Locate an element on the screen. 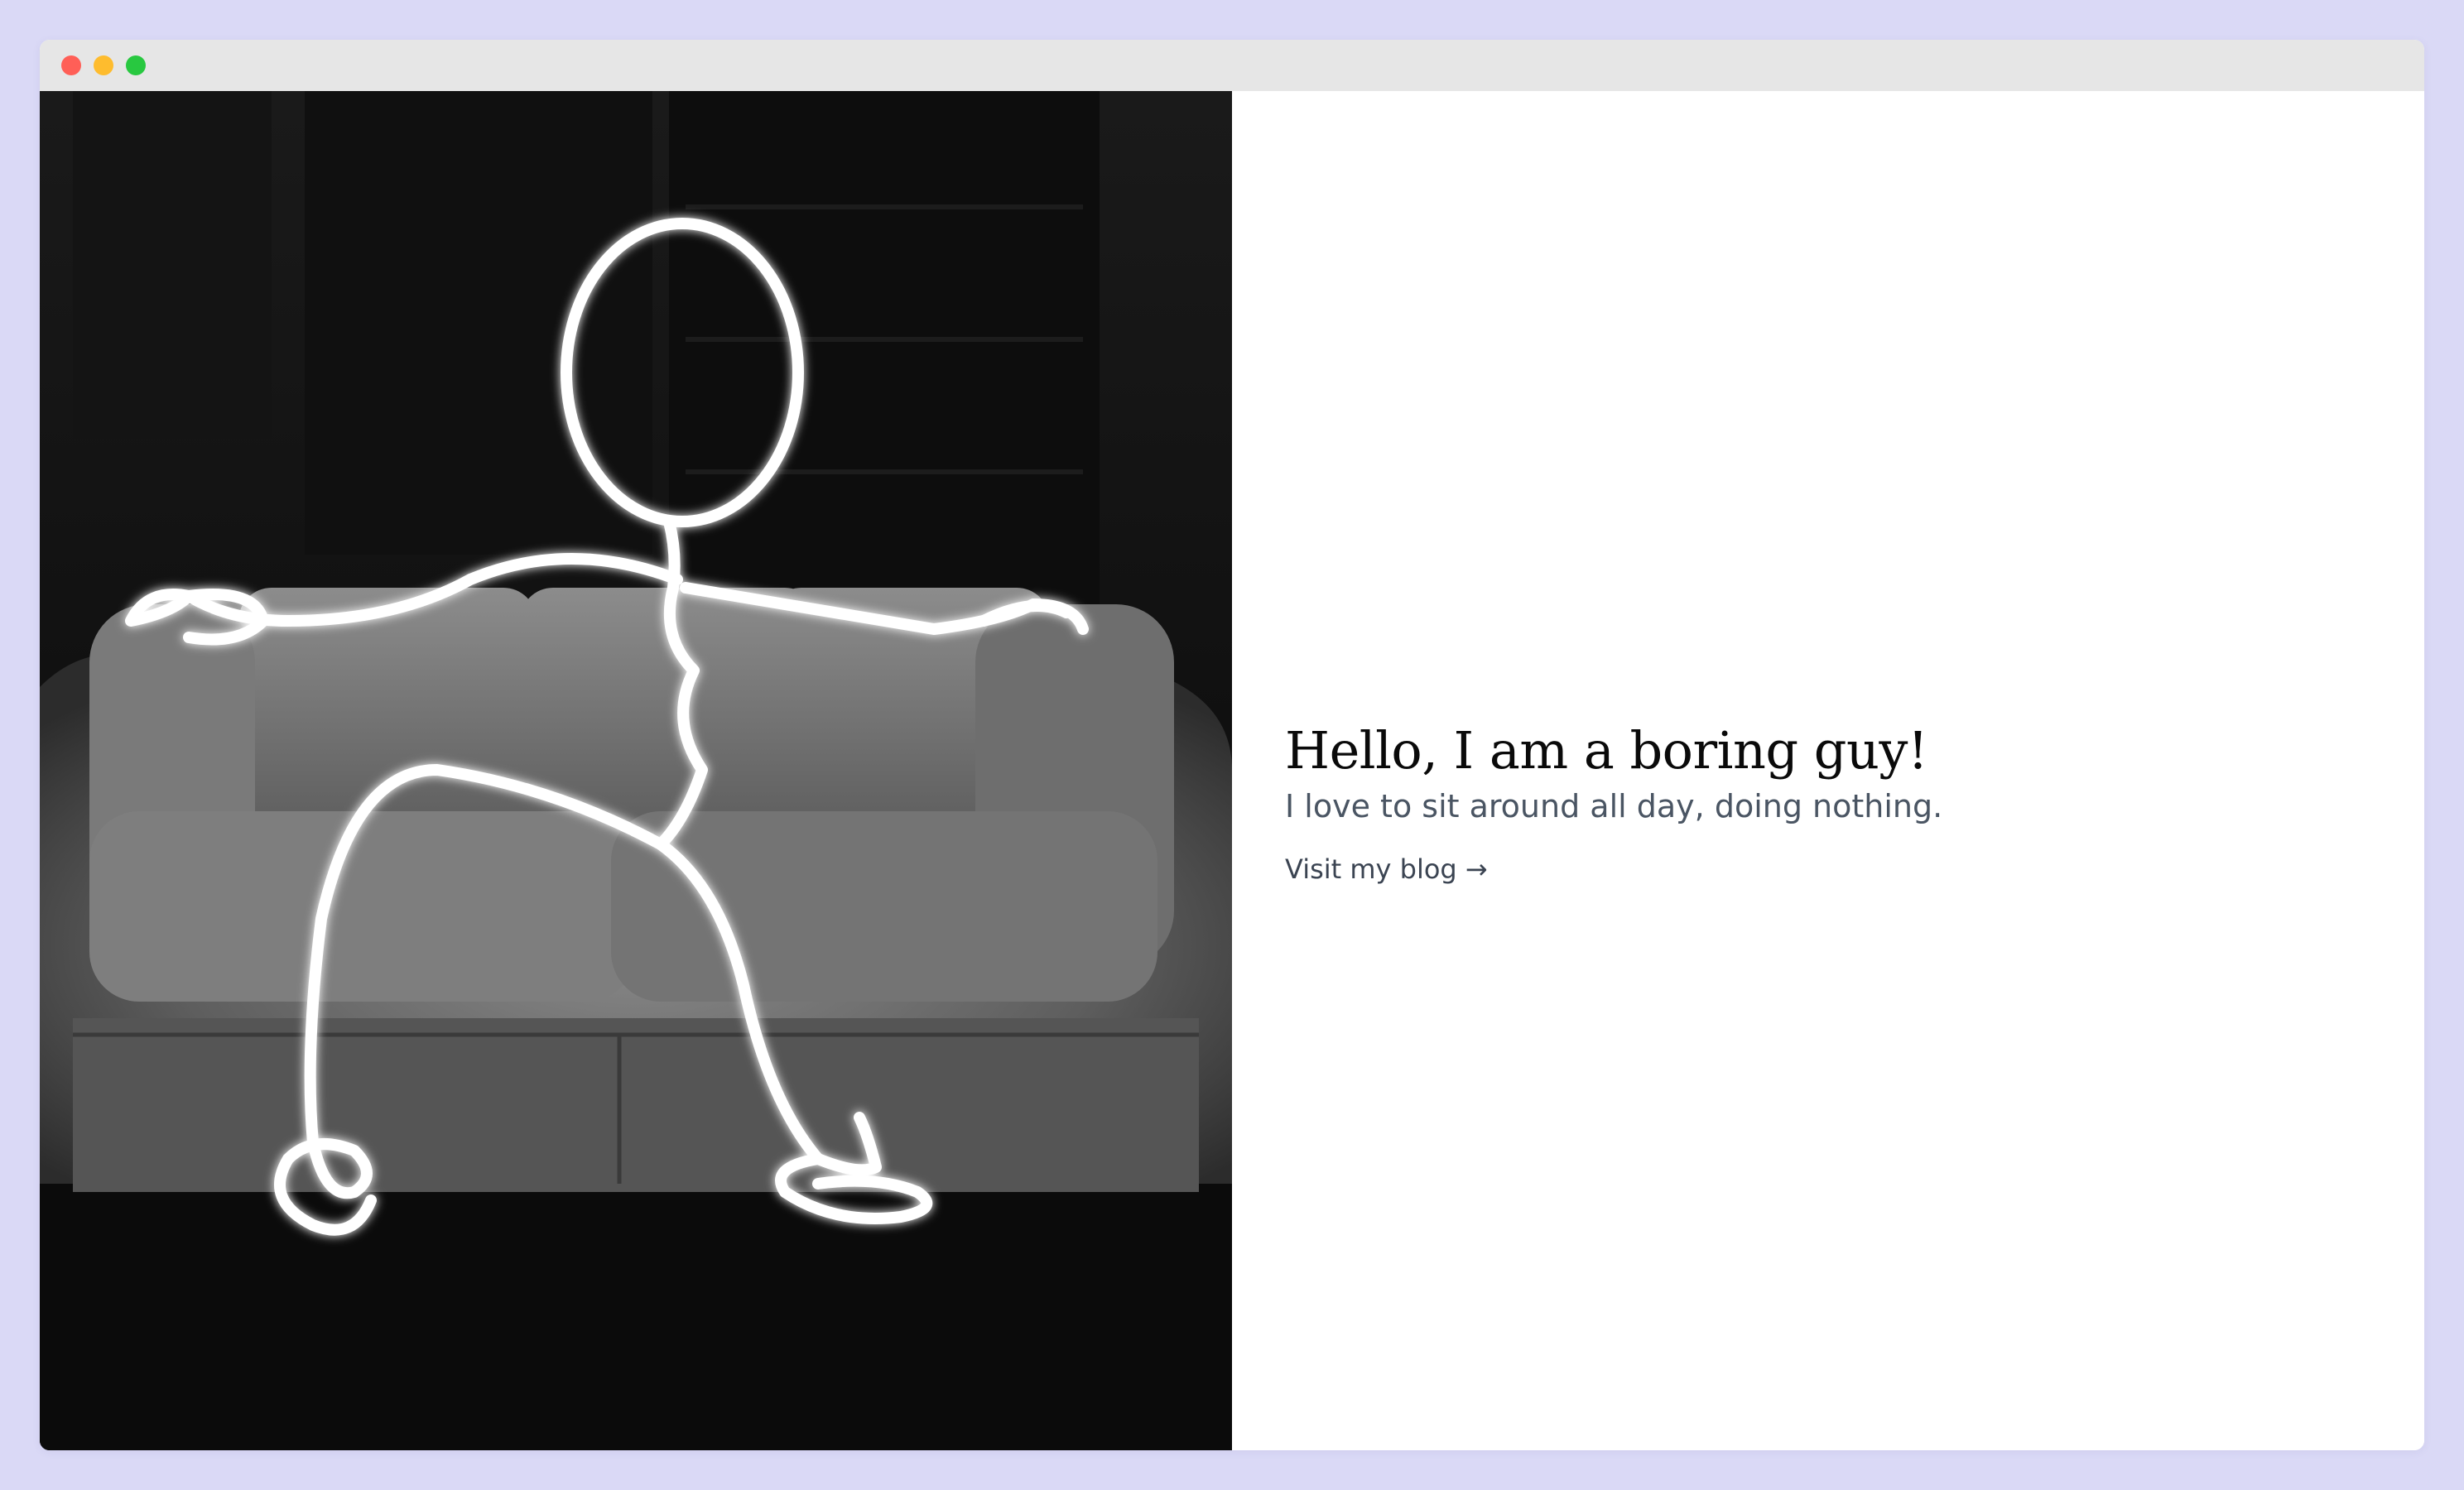  close-window-button is located at coordinates (71, 65).